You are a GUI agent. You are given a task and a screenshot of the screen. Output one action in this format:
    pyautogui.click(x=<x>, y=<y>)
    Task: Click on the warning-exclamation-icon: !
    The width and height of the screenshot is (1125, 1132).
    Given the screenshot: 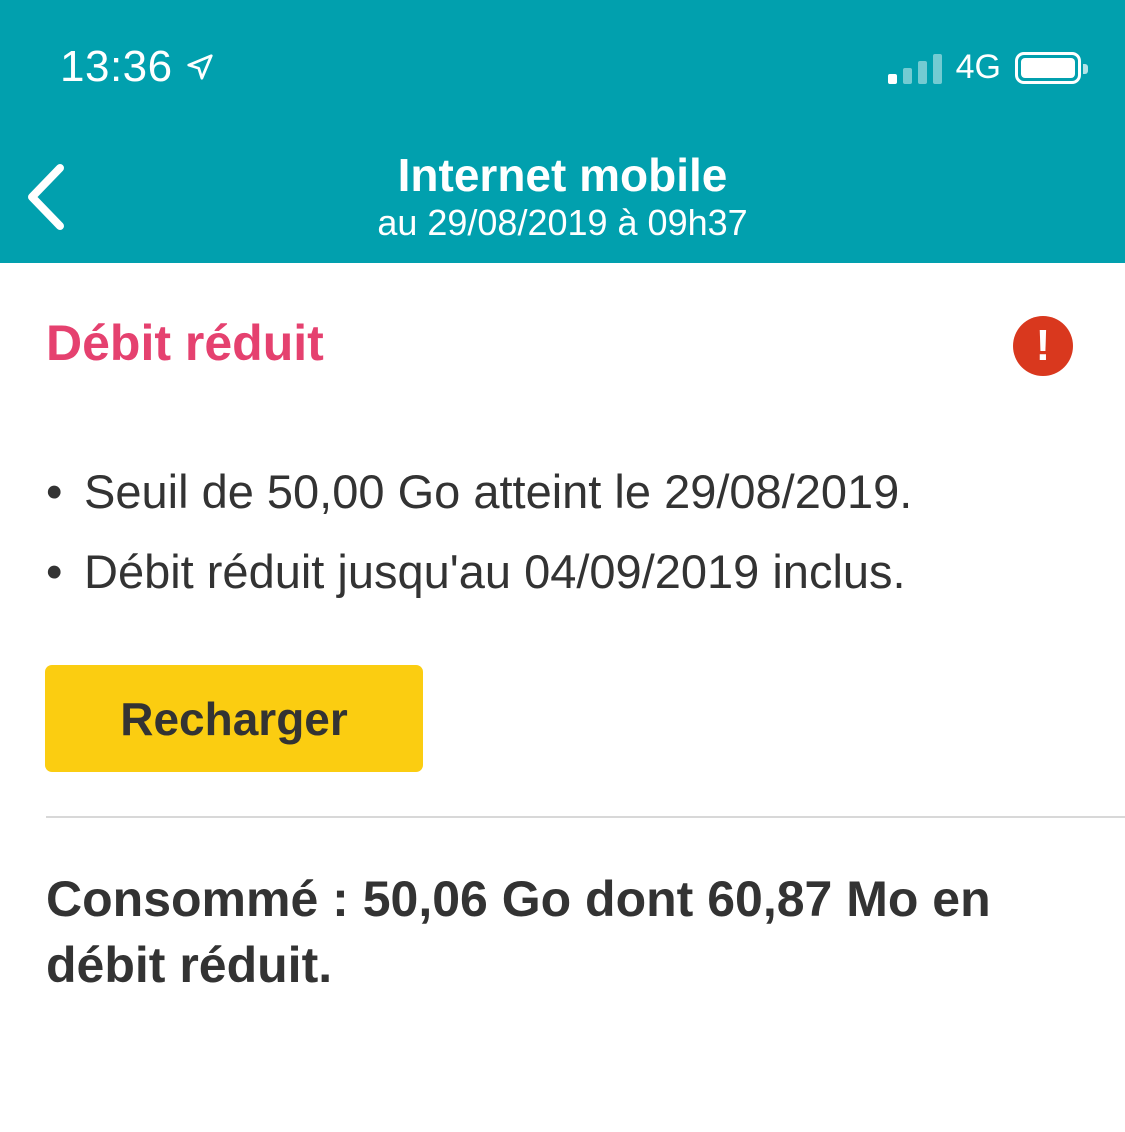 What is the action you would take?
    pyautogui.click(x=1043, y=346)
    